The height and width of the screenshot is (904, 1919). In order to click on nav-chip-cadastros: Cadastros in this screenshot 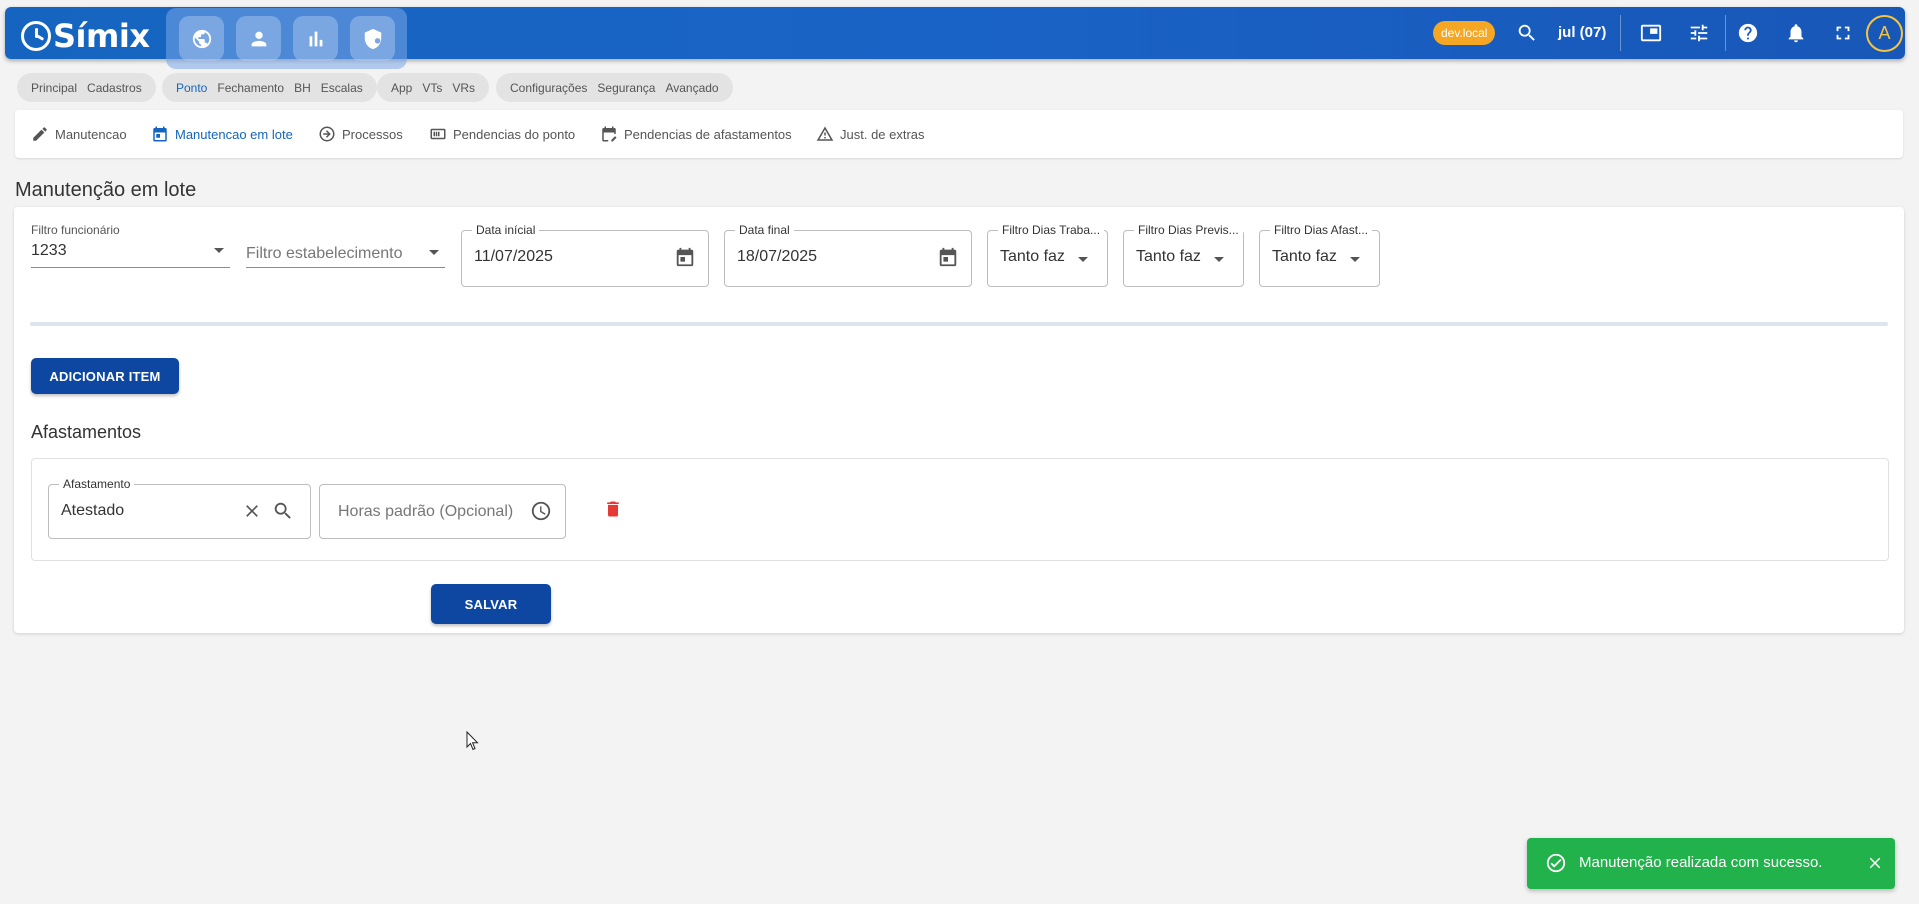, I will do `click(114, 88)`.